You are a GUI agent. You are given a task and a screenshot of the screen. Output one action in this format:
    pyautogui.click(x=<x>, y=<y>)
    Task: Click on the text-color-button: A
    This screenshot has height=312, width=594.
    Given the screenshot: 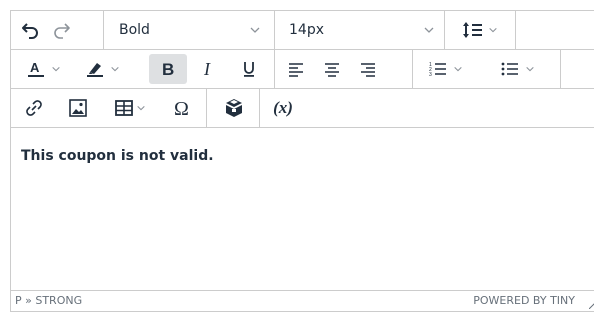 What is the action you would take?
    pyautogui.click(x=43, y=69)
    